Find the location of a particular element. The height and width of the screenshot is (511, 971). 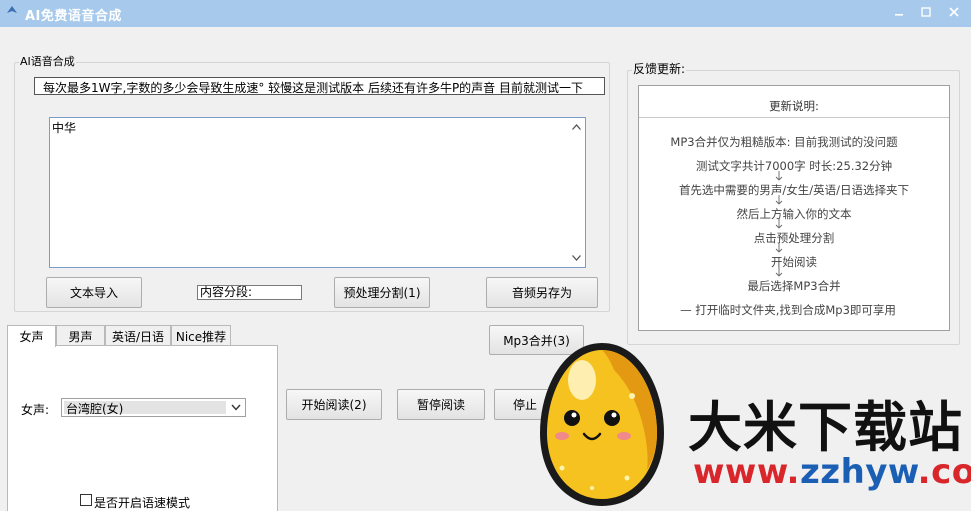

minimize-icon is located at coordinates (899, 15).